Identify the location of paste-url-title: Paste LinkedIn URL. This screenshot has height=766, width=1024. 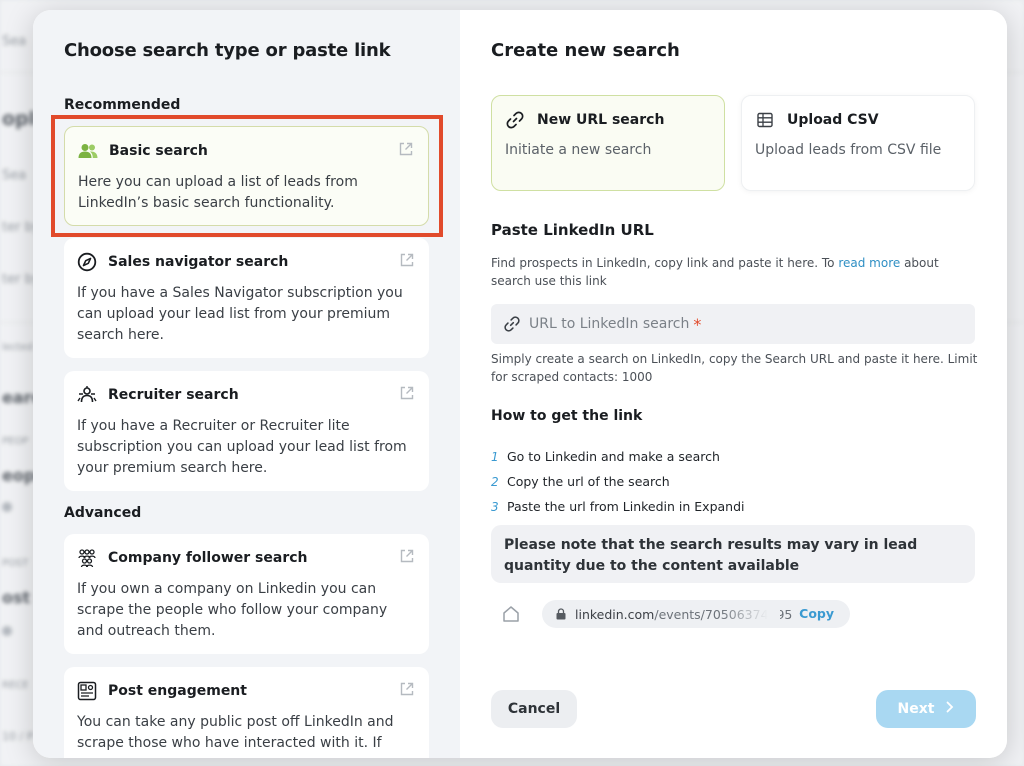
(572, 230).